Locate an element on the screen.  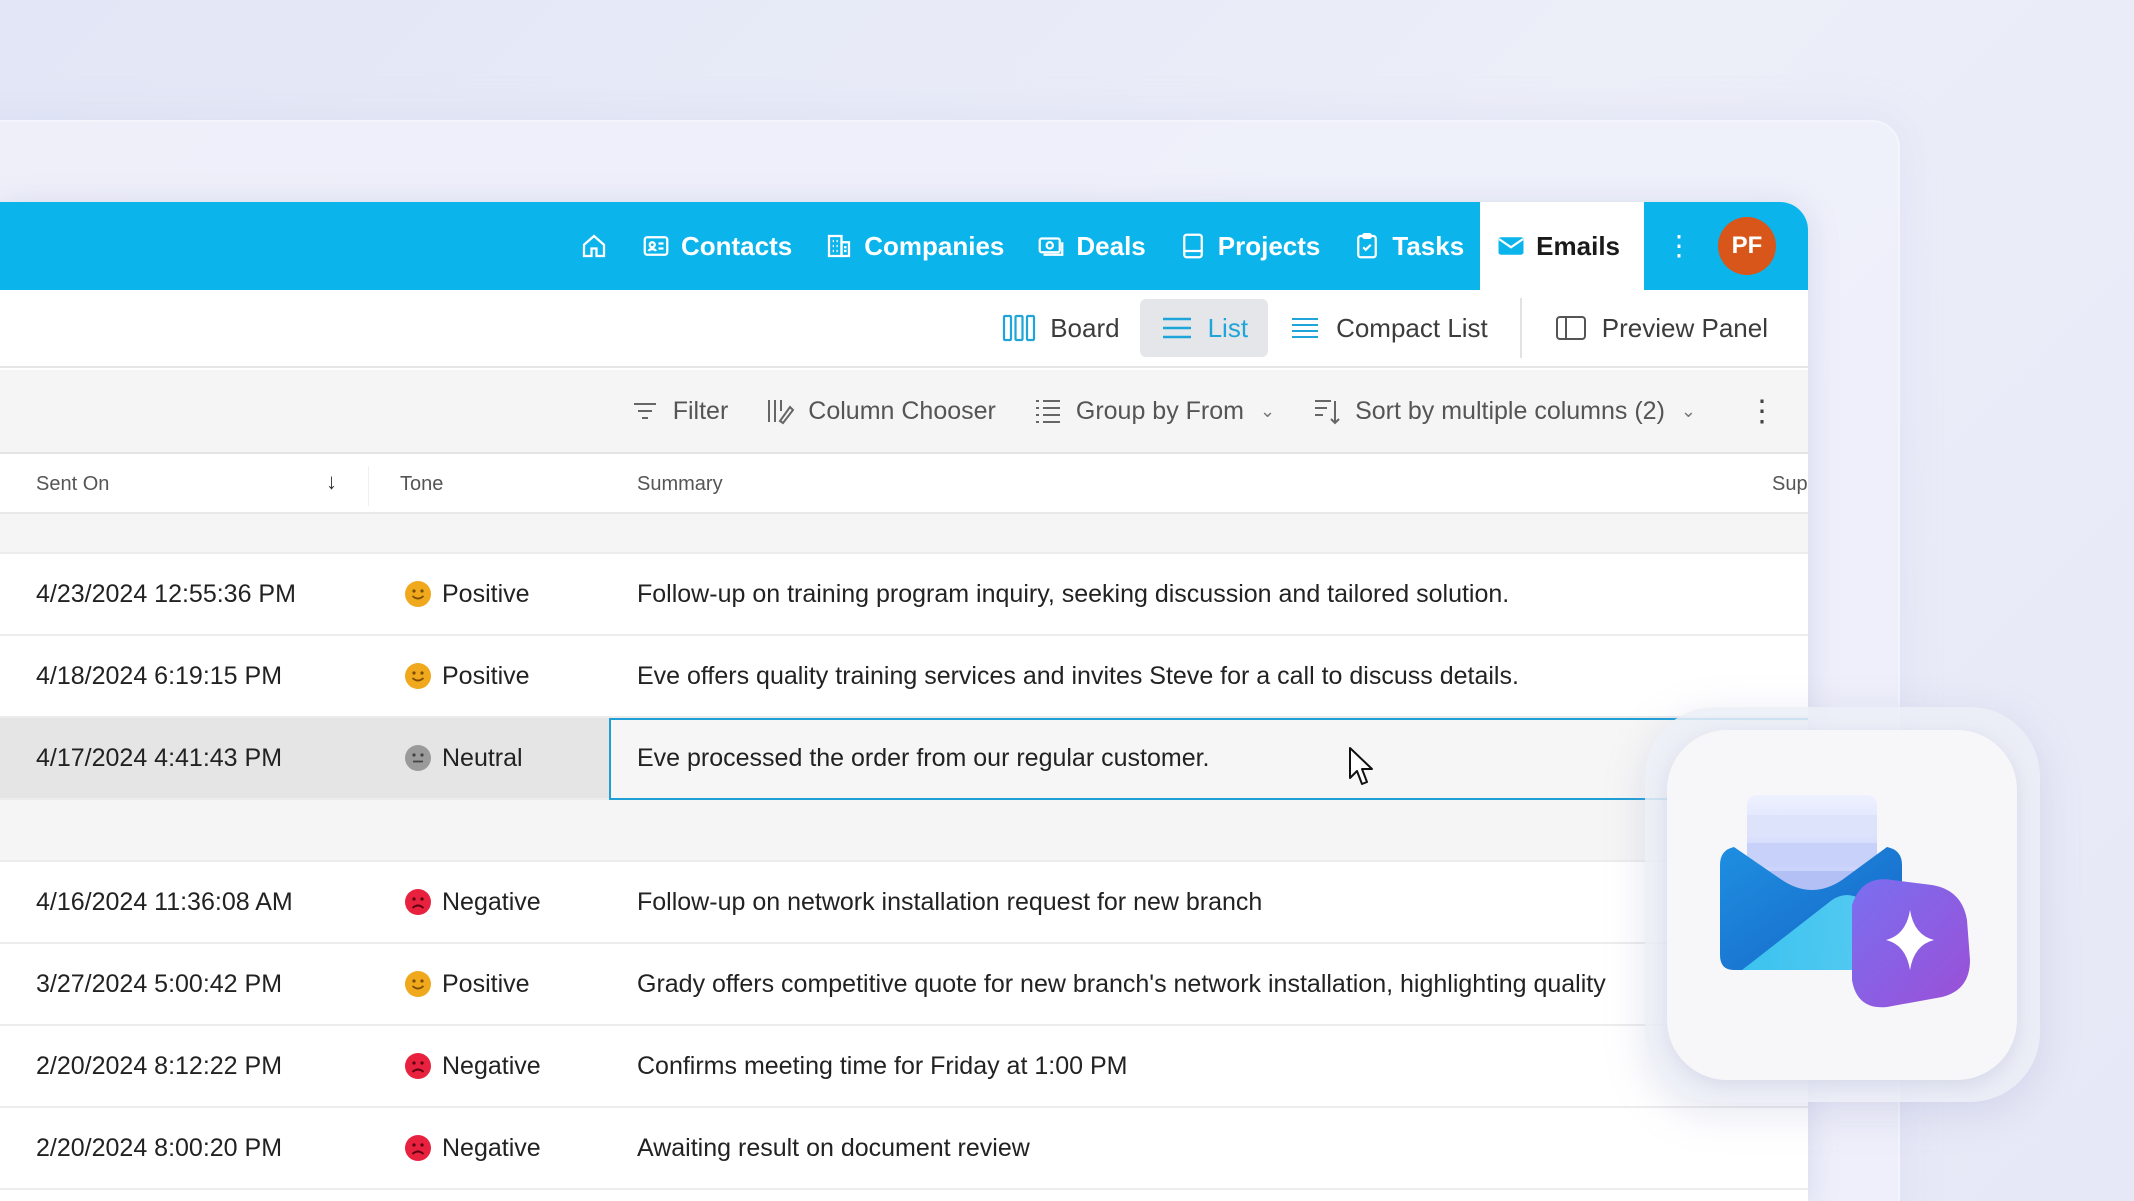
column-chooser-icon is located at coordinates (781, 412).